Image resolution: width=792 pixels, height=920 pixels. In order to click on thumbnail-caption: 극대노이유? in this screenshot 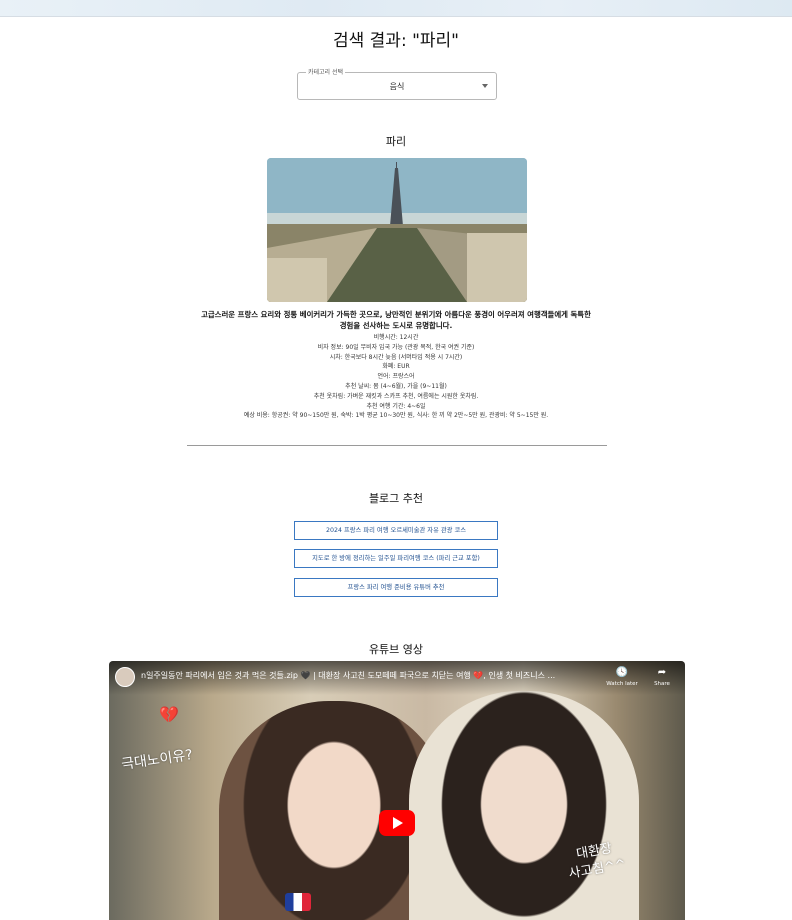, I will do `click(157, 760)`.